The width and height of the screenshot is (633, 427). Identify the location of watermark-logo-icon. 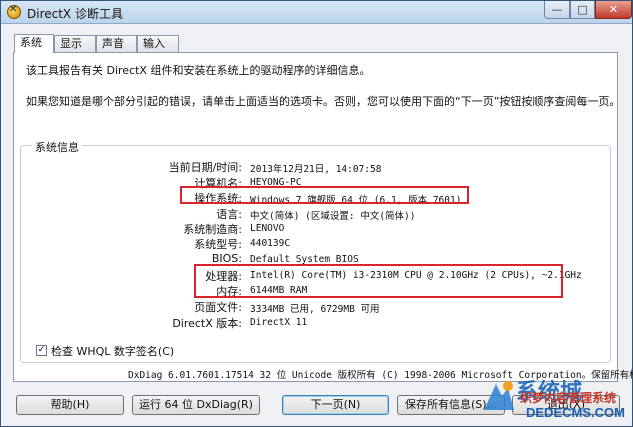
(499, 395).